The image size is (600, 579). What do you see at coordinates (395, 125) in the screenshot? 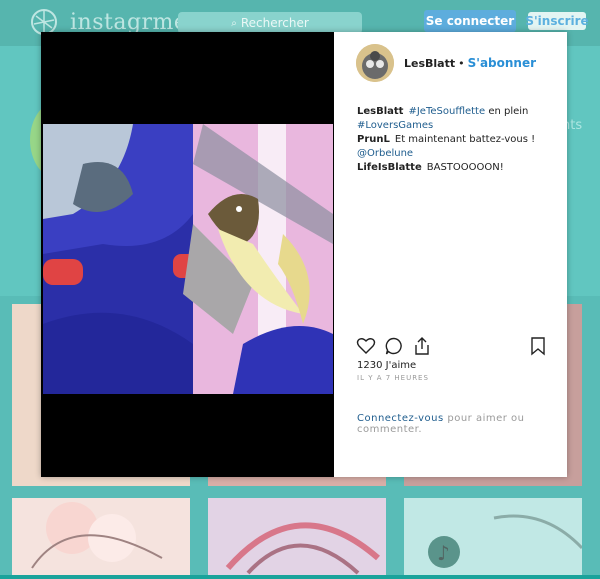
I see `comment-tag-link: #LoversGames` at bounding box center [395, 125].